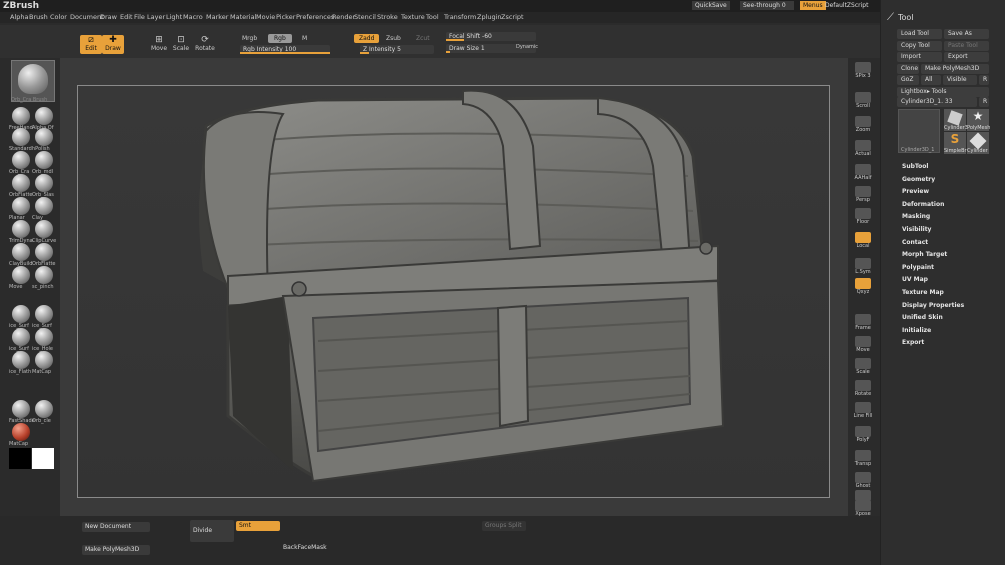 The image size is (1005, 565). What do you see at coordinates (21, 409) in the screenshot?
I see `brush-fastshade-icon` at bounding box center [21, 409].